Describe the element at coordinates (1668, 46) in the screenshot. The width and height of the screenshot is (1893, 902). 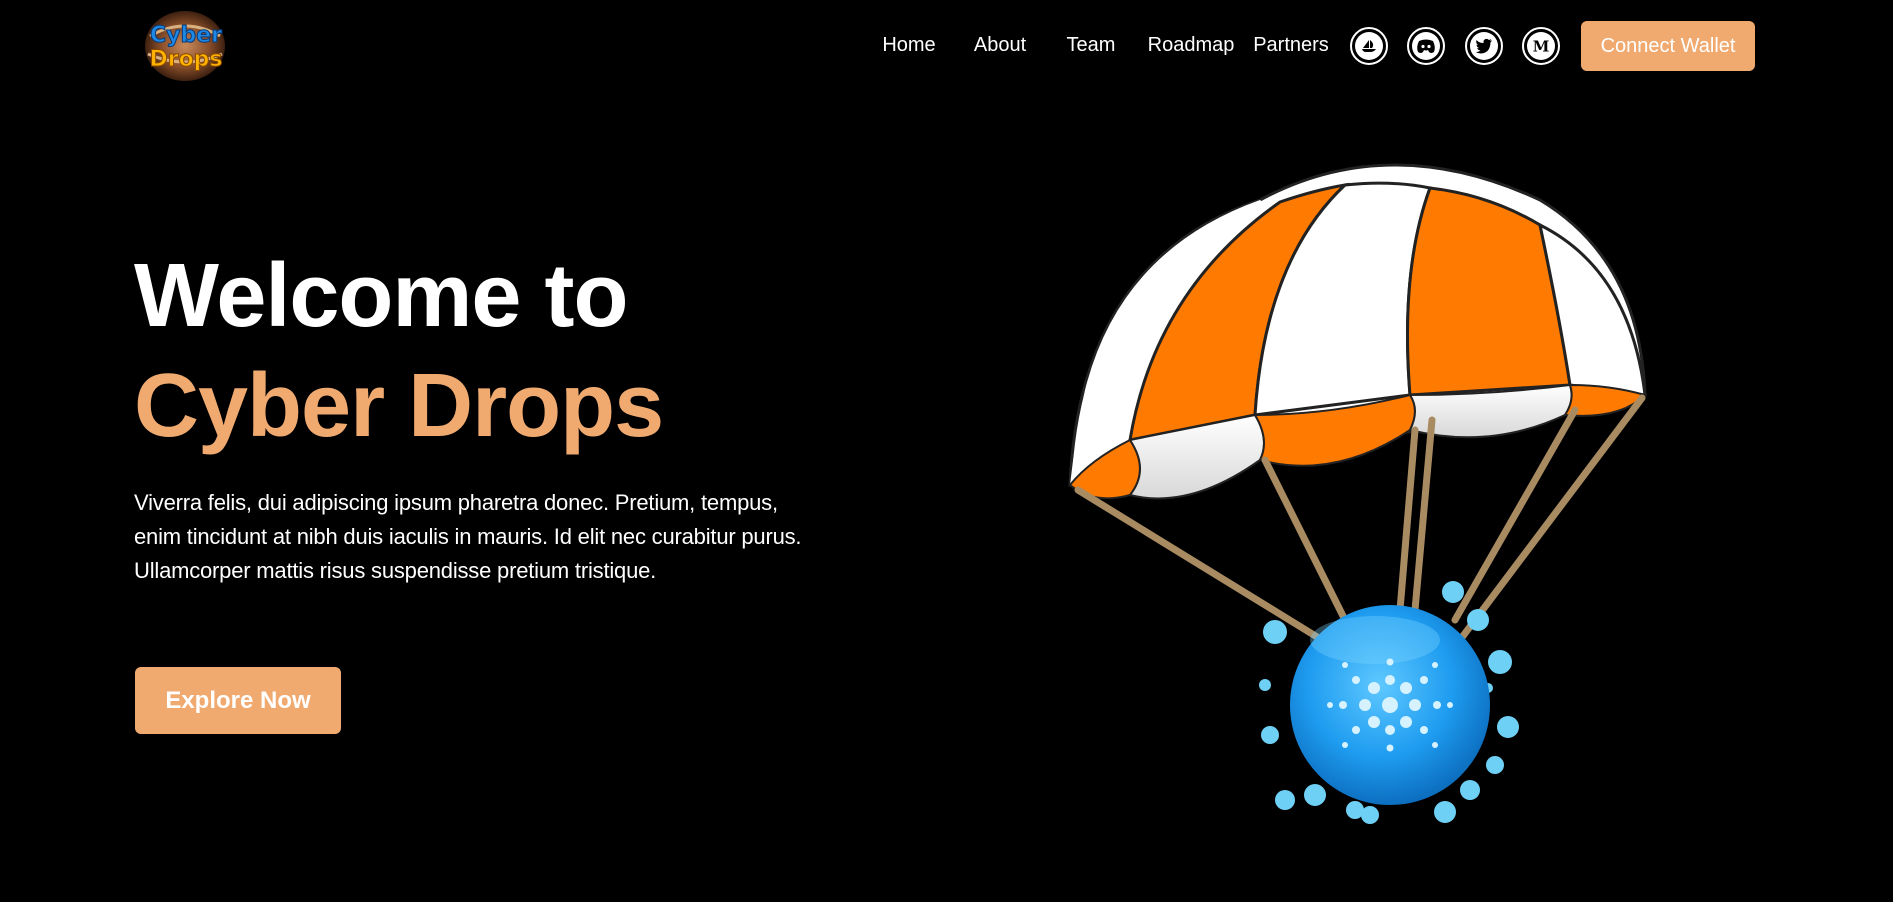
I see `connect-wallet-button: Connect Wallet` at that location.